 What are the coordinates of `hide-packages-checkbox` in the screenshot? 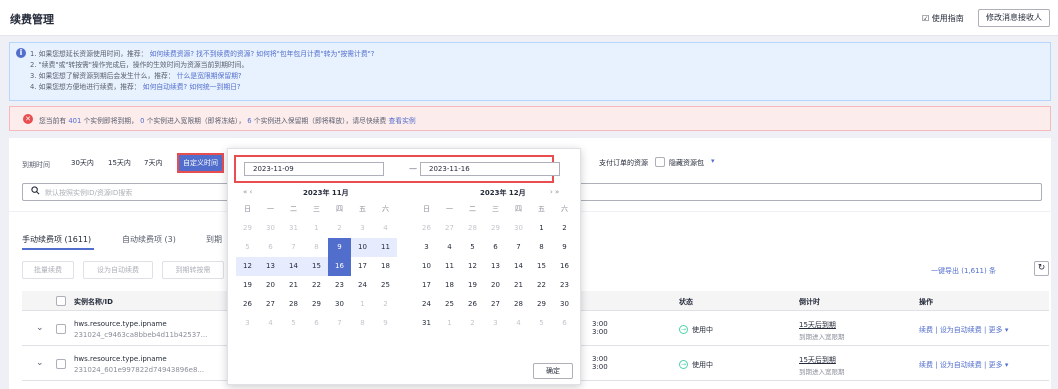 It's located at (660, 162).